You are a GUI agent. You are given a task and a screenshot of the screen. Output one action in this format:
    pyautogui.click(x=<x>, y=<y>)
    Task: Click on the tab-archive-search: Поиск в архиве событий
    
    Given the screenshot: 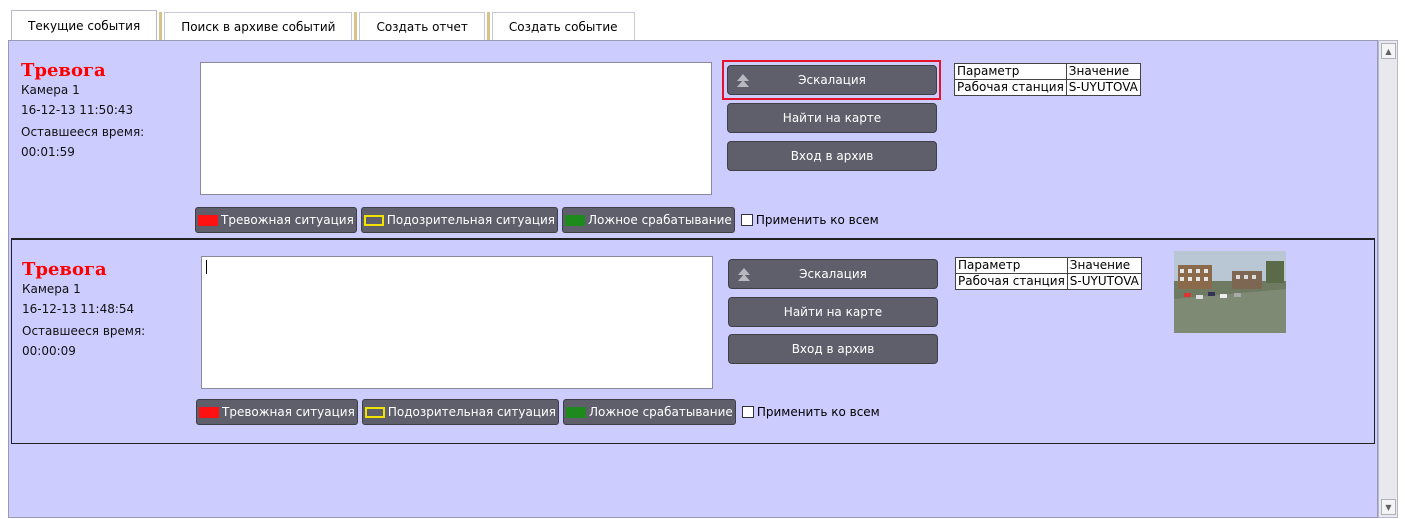 What is the action you would take?
    pyautogui.click(x=258, y=26)
    